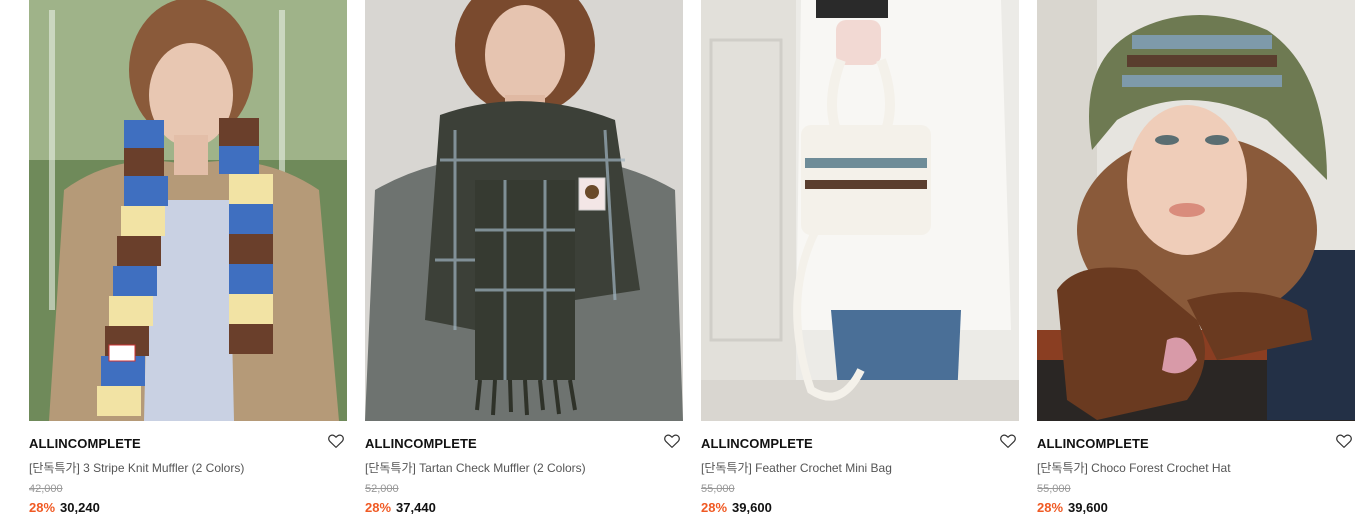 This screenshot has height=522, width=1364. I want to click on product-name: [단독특가] 3 Stripe Knit Muffler (2 Colors), so click(136, 467).